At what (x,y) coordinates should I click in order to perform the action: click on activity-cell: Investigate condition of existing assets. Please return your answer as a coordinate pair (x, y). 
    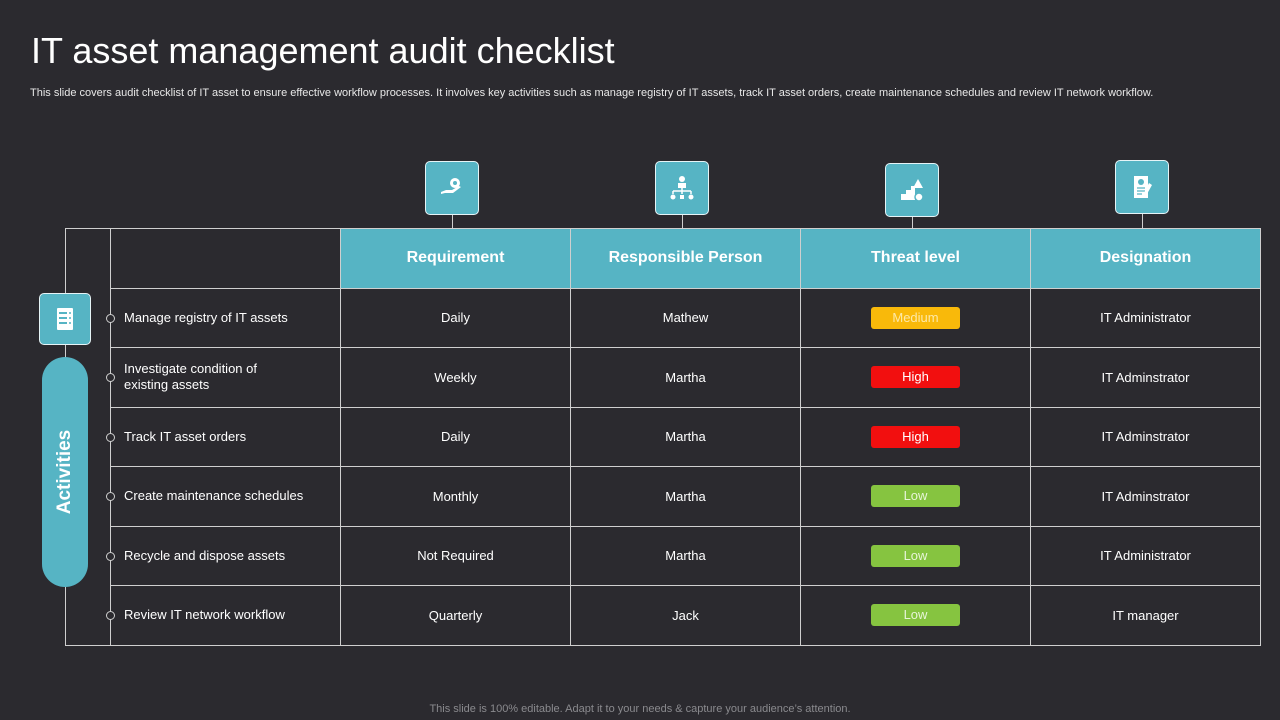
    Looking at the image, I should click on (223, 377).